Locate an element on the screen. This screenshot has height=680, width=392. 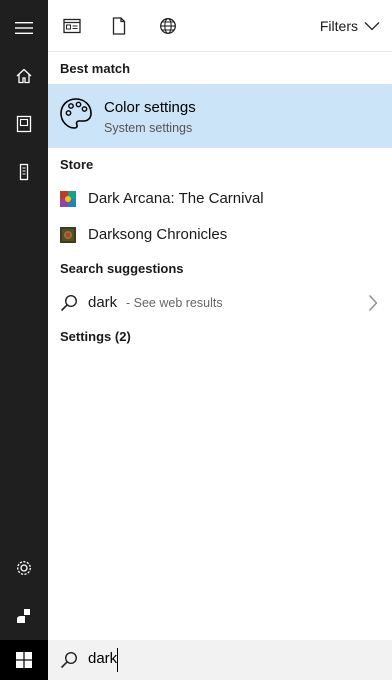
web-suggestion-item: dark - See web results is located at coordinates (220, 303).